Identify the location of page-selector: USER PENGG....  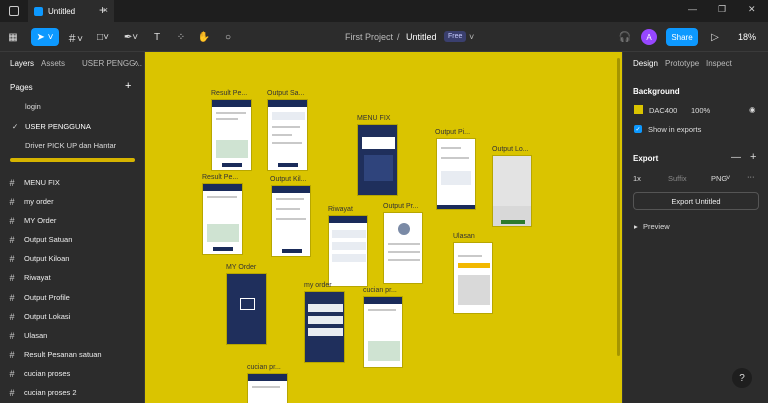
(112, 63).